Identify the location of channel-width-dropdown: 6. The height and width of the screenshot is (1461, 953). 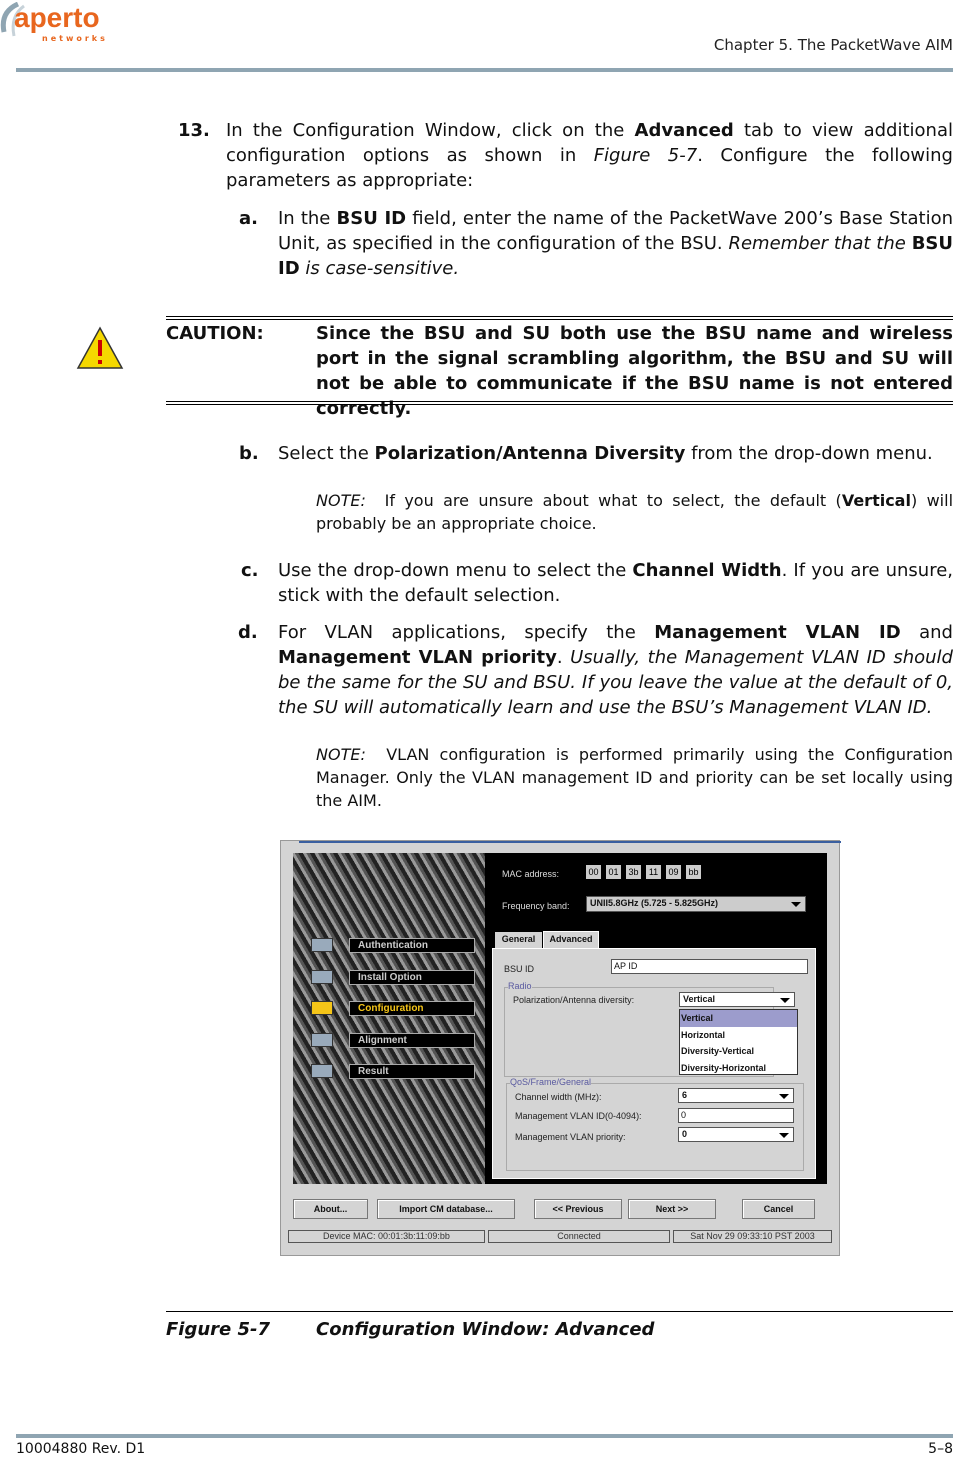
(736, 1095).